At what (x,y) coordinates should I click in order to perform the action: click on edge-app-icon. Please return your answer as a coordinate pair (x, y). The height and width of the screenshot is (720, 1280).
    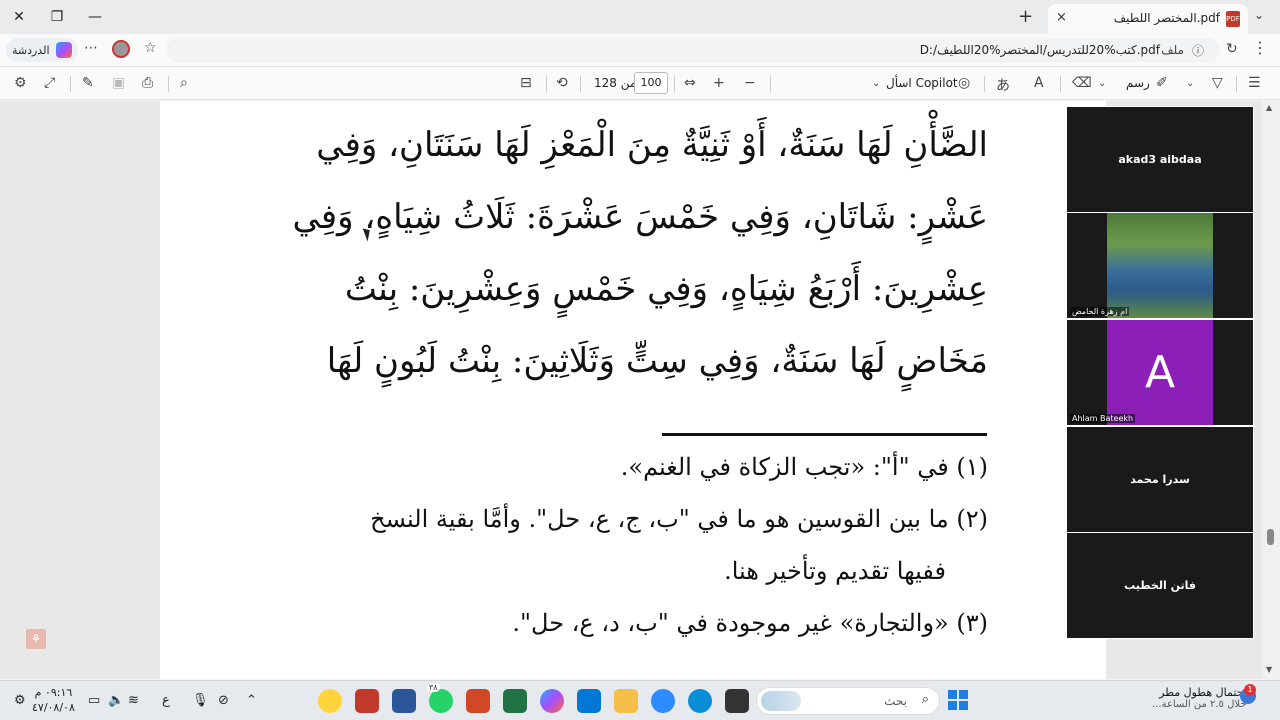
    Looking at the image, I should click on (700, 701).